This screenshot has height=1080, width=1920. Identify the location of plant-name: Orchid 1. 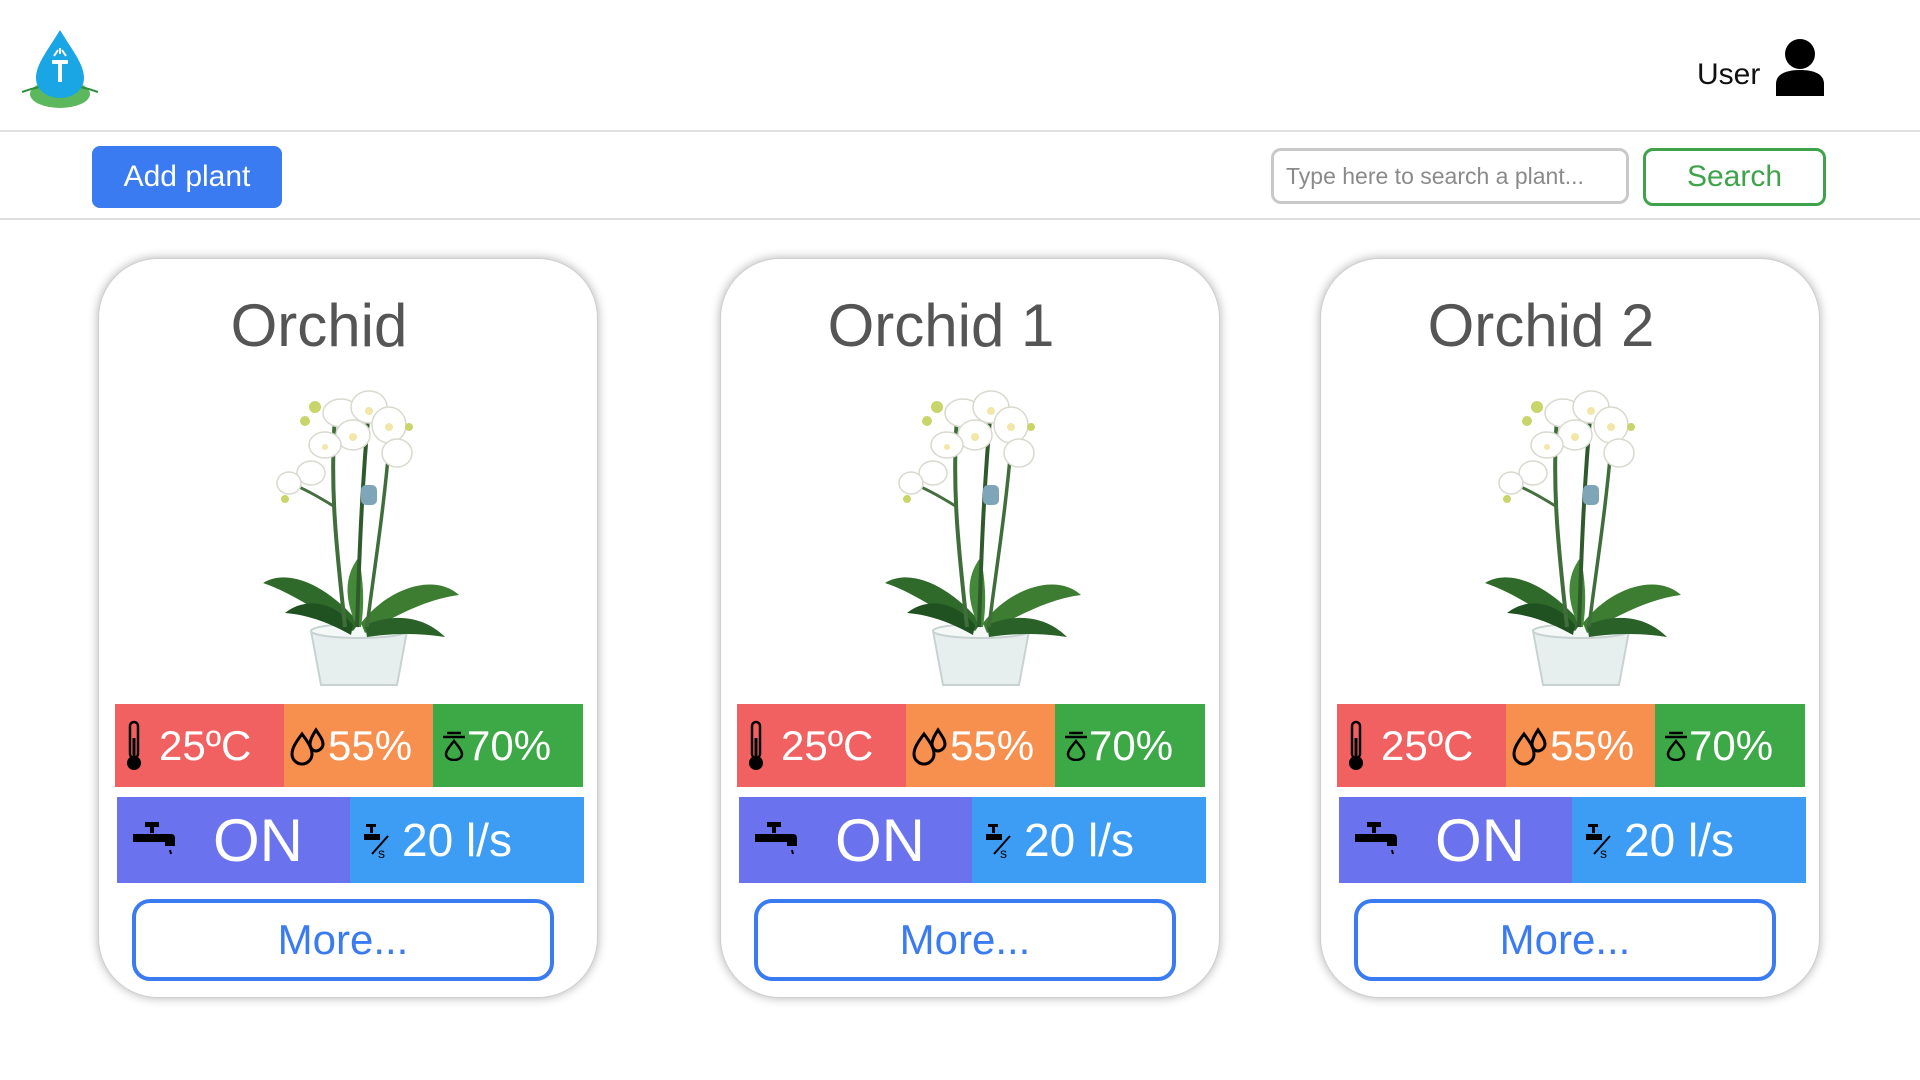
(941, 325).